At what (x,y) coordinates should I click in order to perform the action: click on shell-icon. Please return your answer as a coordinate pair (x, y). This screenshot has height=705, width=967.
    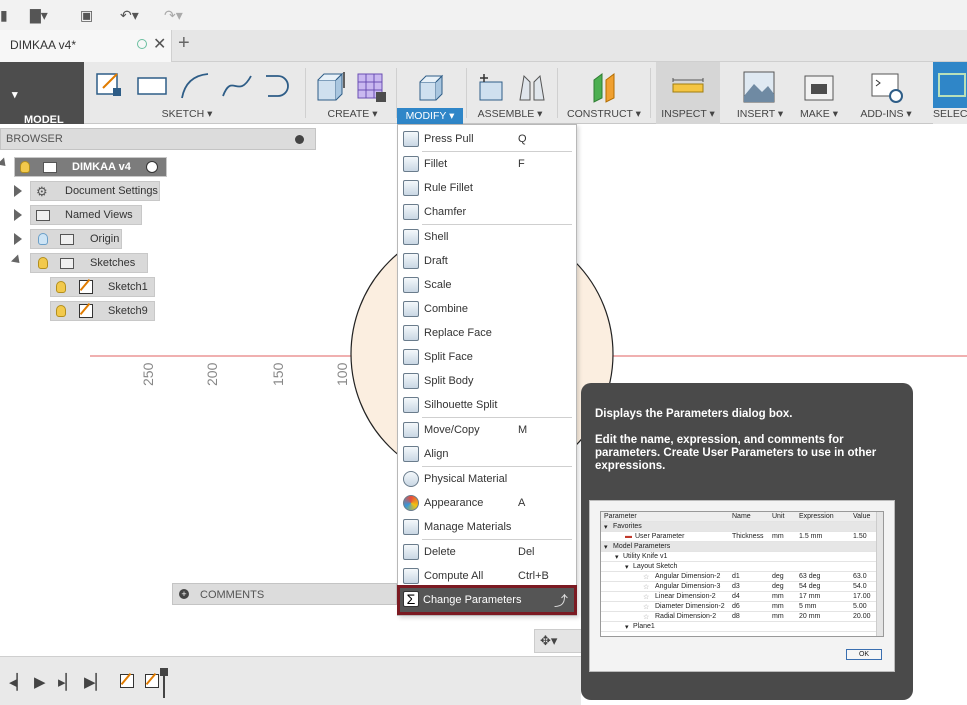
    Looking at the image, I should click on (411, 237).